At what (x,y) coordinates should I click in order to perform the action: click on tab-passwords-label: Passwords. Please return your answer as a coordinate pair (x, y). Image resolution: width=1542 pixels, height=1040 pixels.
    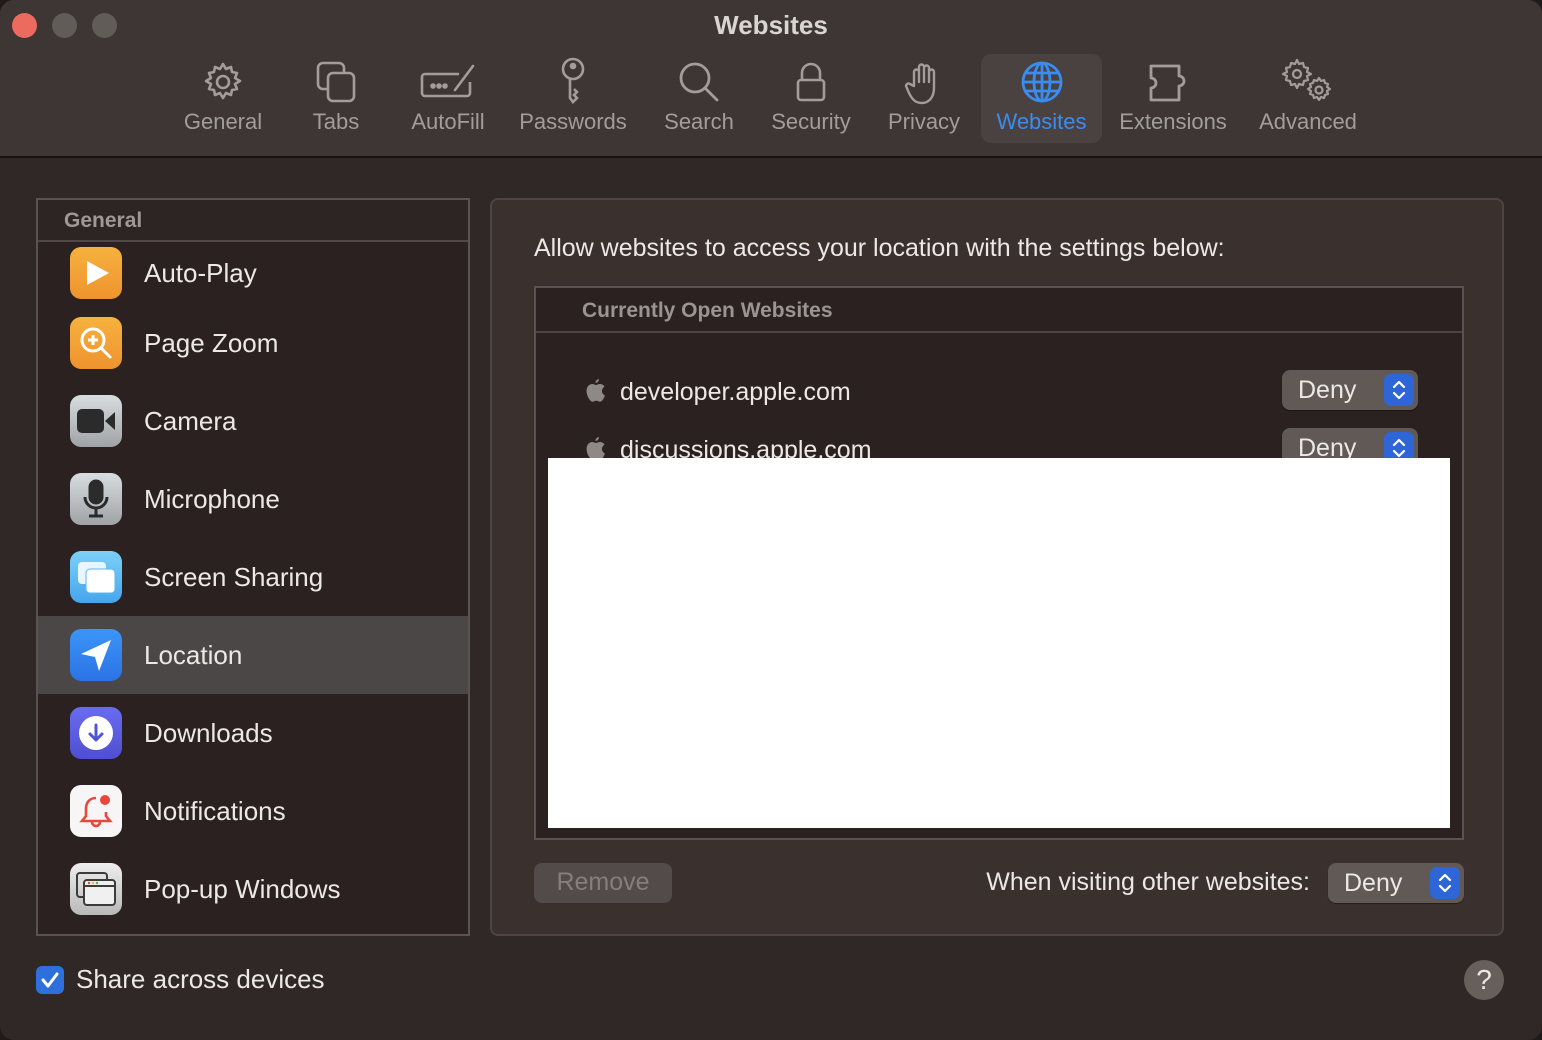
    Looking at the image, I should click on (573, 121).